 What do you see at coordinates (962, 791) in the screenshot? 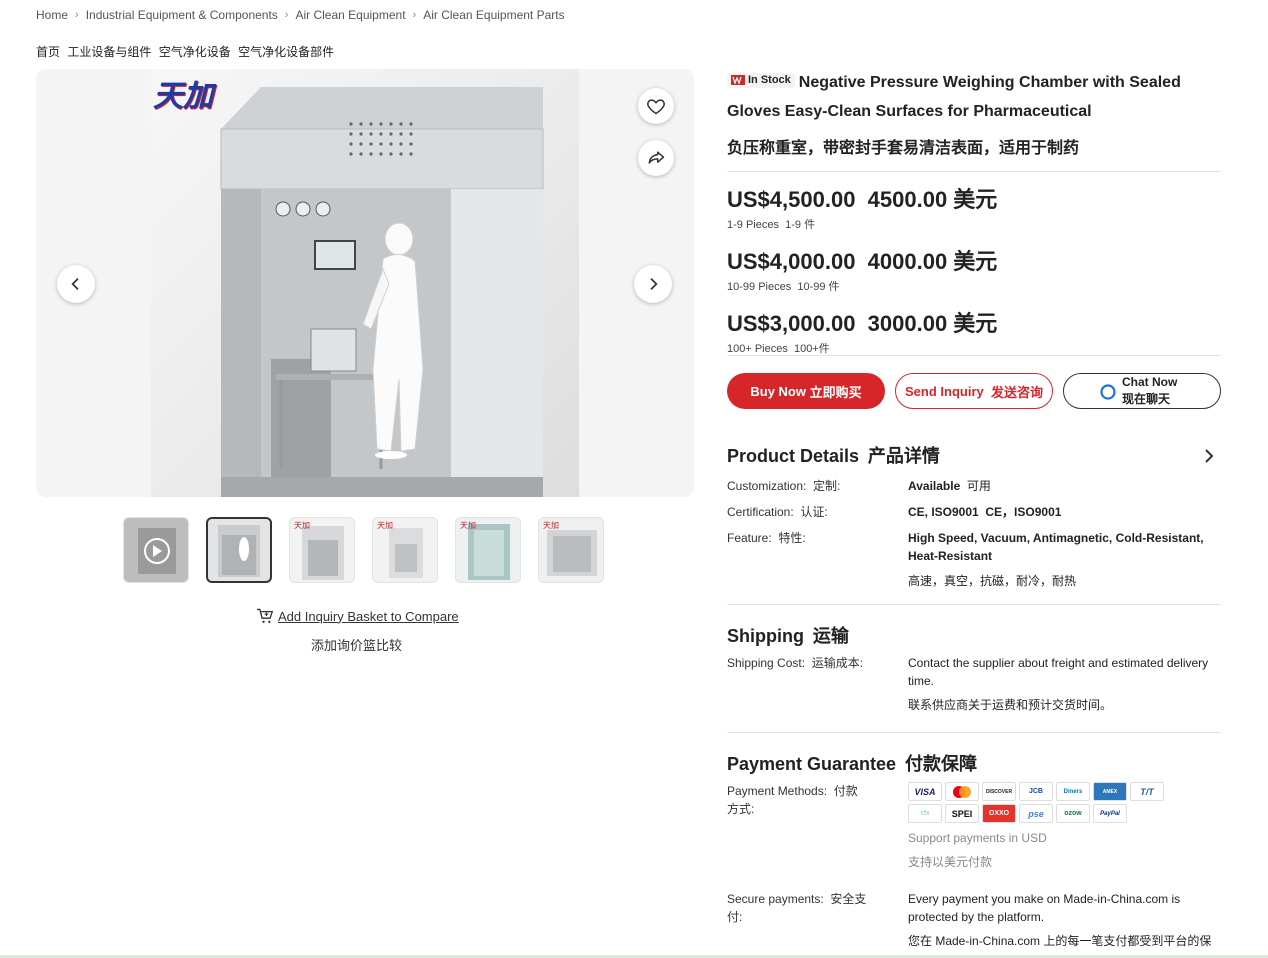
I see `mastercard-icon` at bounding box center [962, 791].